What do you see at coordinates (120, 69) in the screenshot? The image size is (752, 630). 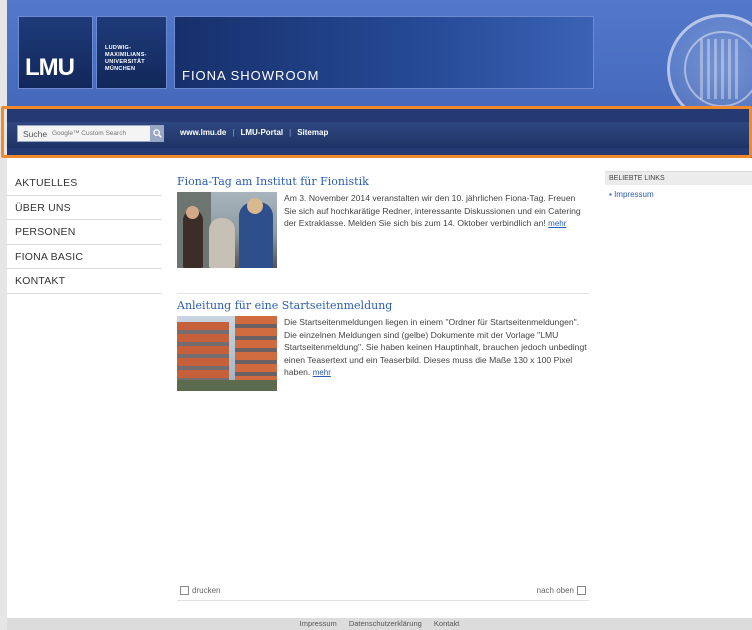 I see `university-name-line: MÜNCHEN` at bounding box center [120, 69].